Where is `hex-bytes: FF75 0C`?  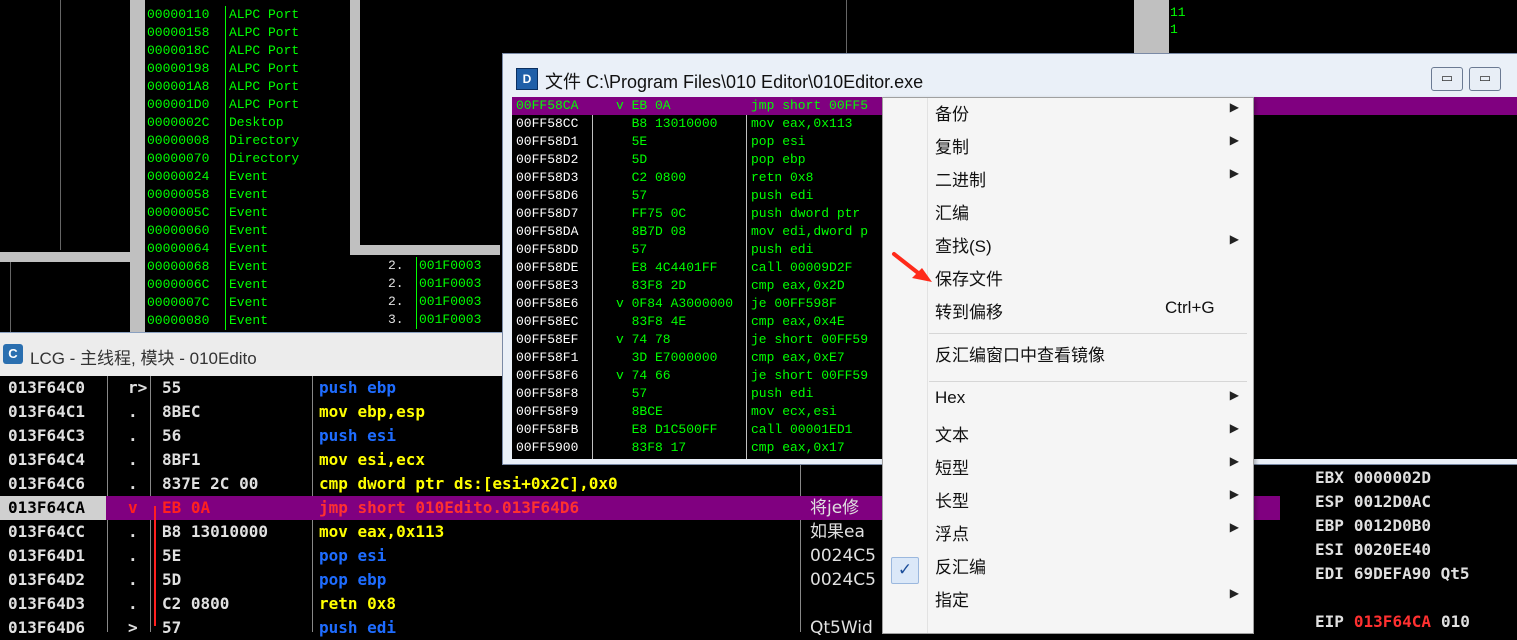 hex-bytes: FF75 0C is located at coordinates (651, 213).